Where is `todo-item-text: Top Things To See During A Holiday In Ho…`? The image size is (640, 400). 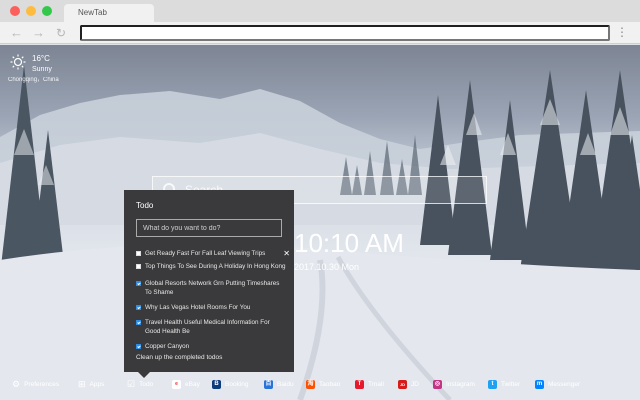 todo-item-text: Top Things To See During A Holiday In Ho… is located at coordinates (215, 266).